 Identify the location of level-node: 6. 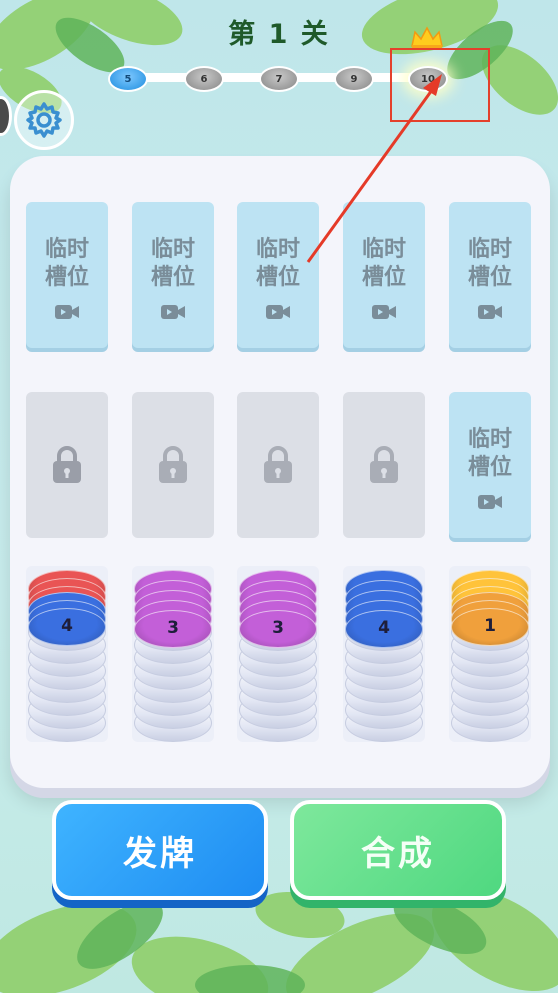
(204, 79).